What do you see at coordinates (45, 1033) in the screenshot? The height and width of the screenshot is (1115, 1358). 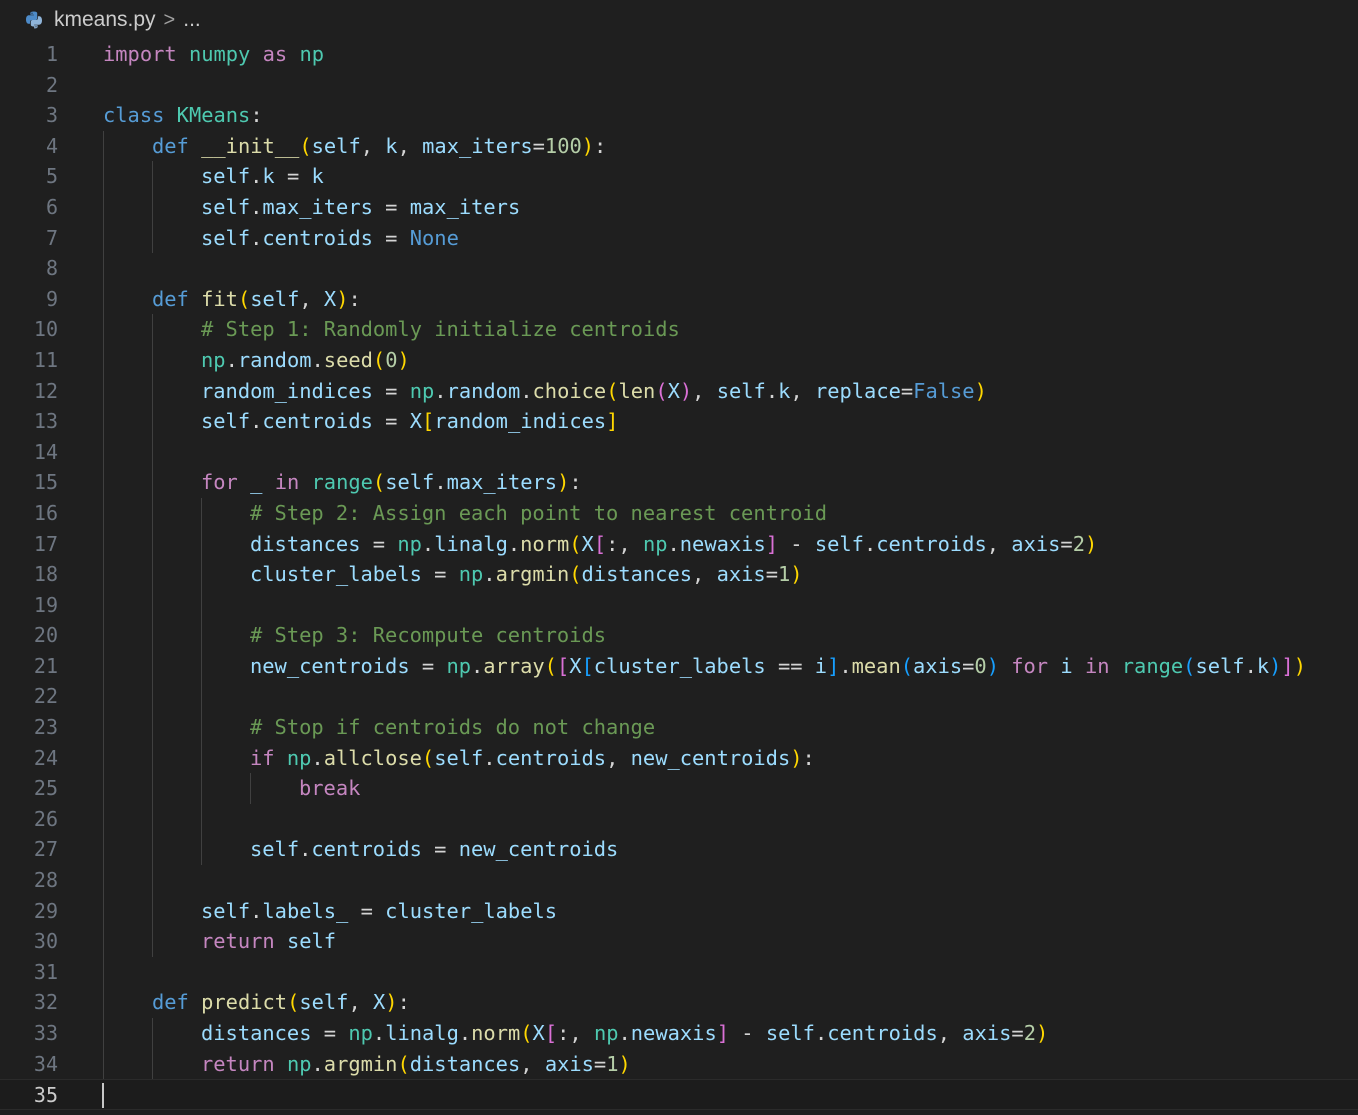 I see `line-number: 33` at bounding box center [45, 1033].